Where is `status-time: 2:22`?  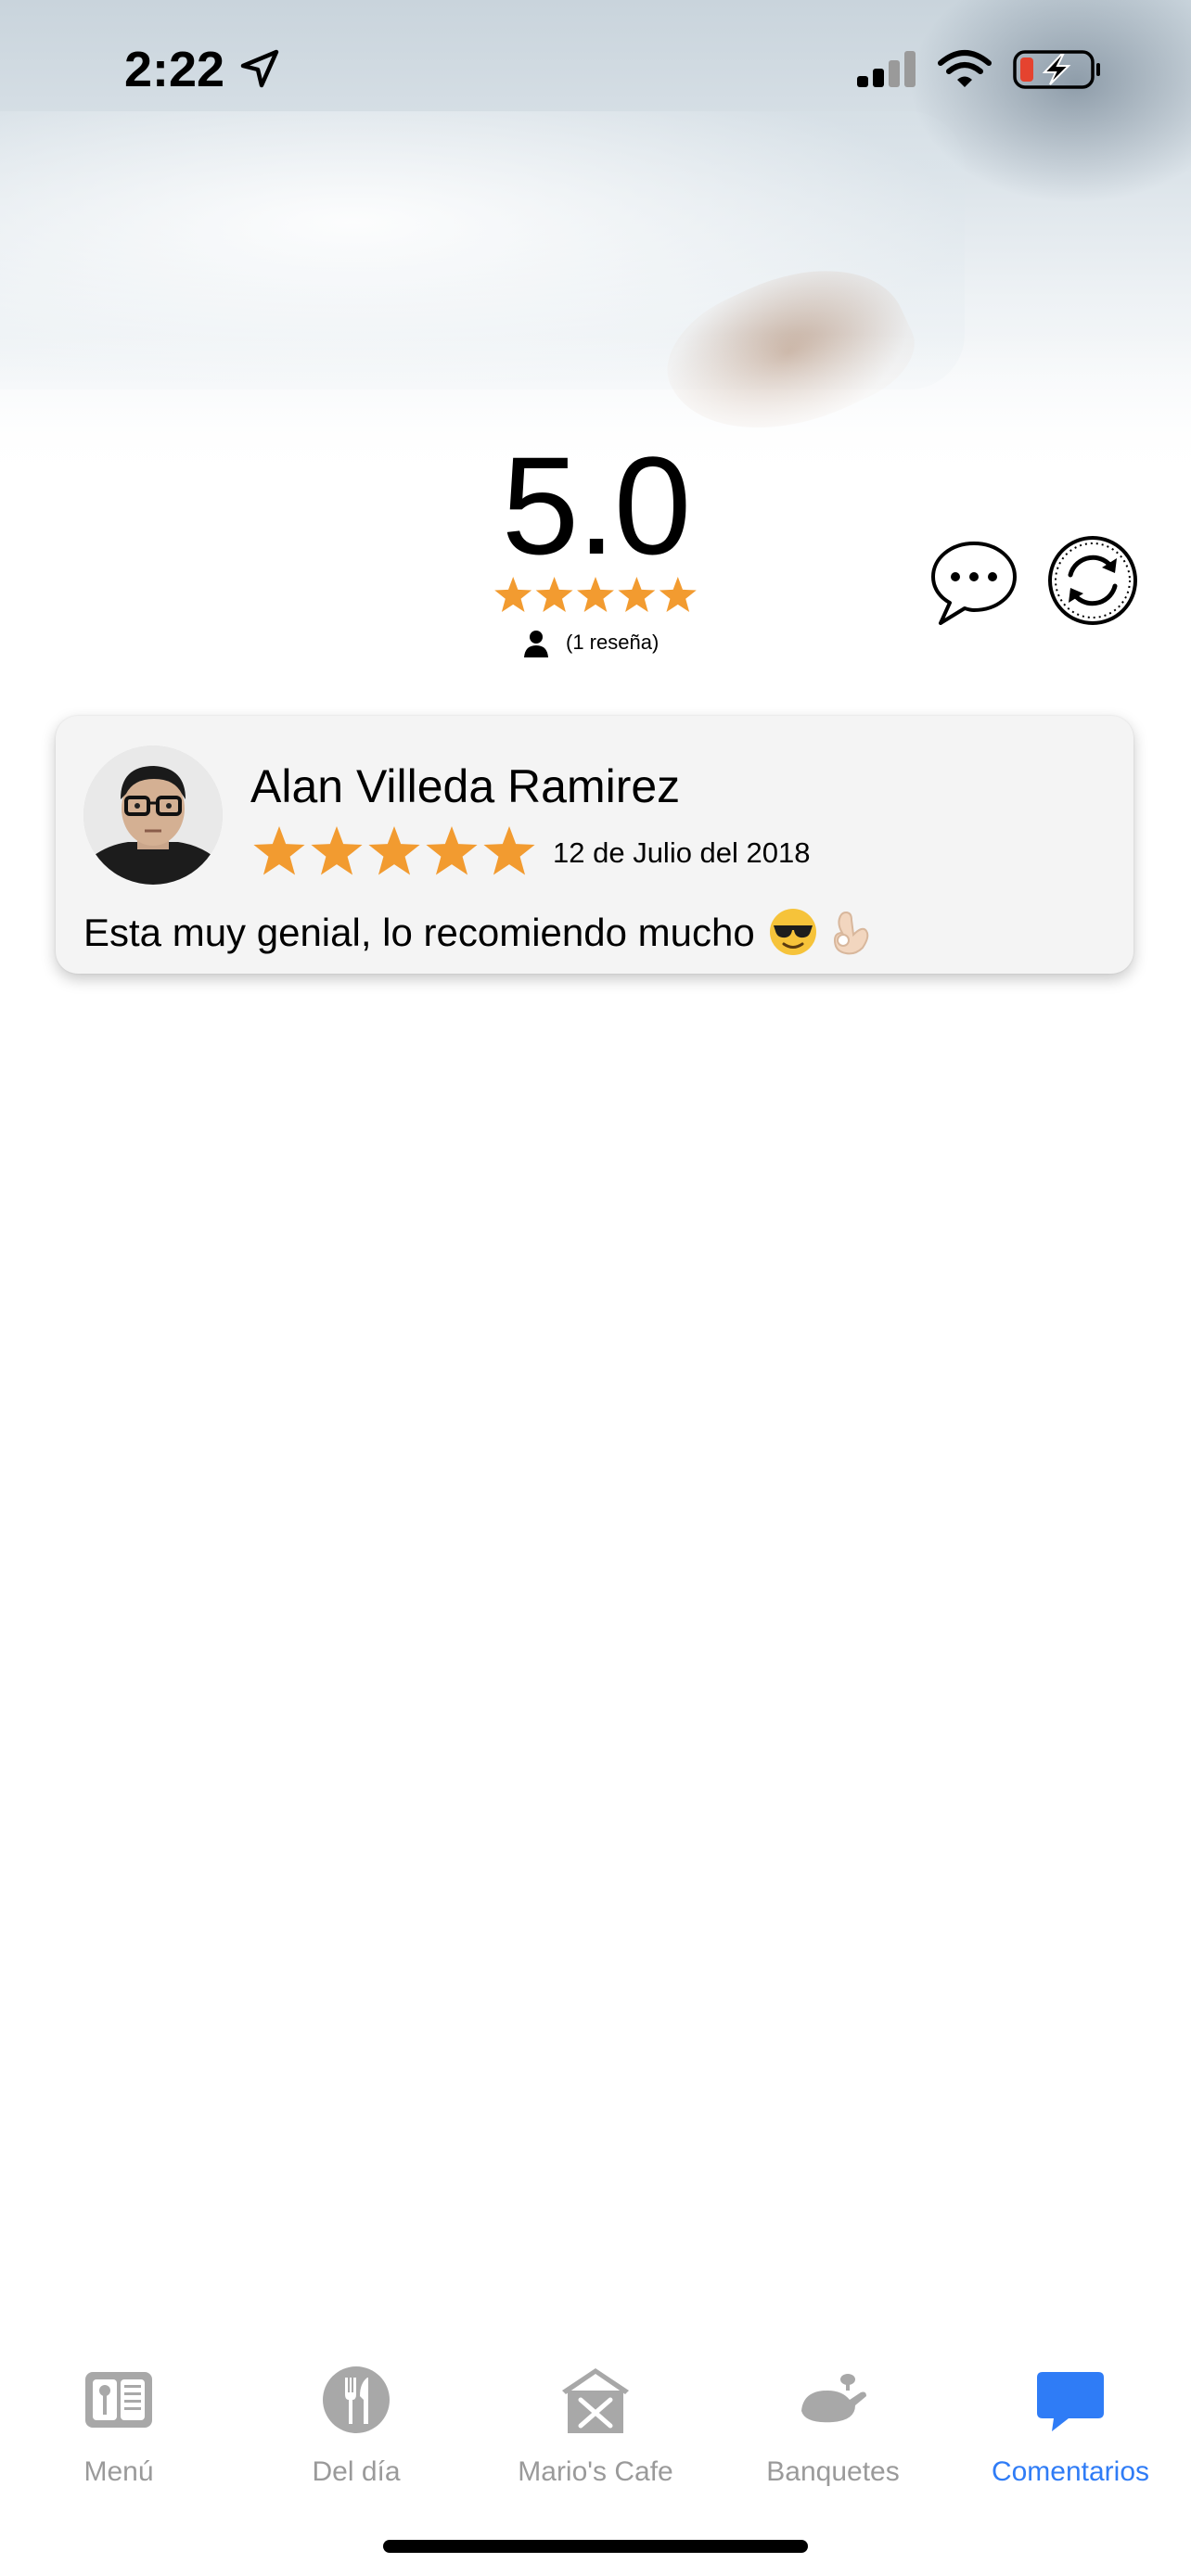 status-time: 2:22 is located at coordinates (174, 69).